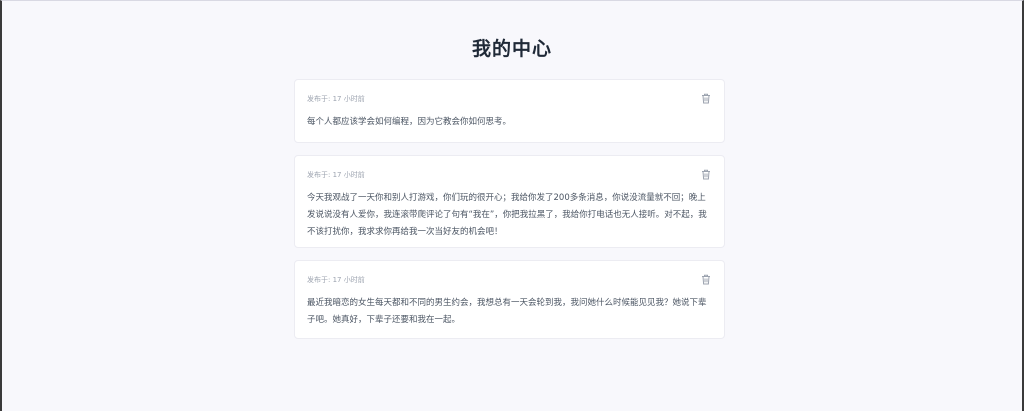 This screenshot has height=411, width=1024. Describe the element at coordinates (511, 49) in the screenshot. I see `page-title: 我的中心` at that location.